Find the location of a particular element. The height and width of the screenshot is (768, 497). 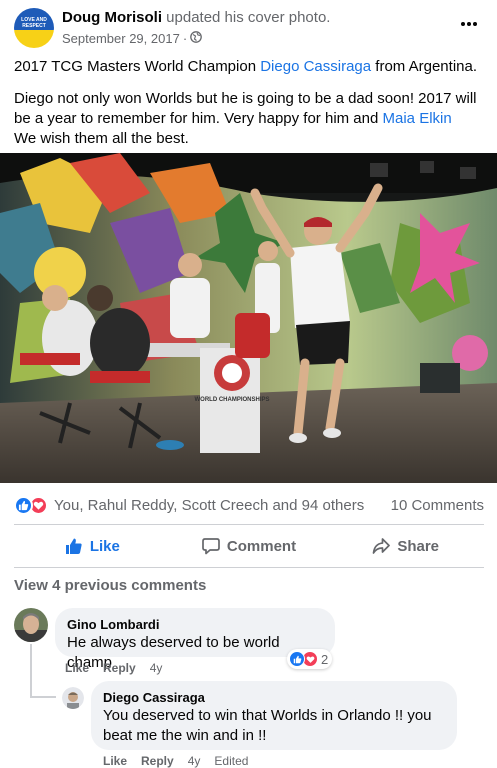

reaction-icons is located at coordinates (31, 505).